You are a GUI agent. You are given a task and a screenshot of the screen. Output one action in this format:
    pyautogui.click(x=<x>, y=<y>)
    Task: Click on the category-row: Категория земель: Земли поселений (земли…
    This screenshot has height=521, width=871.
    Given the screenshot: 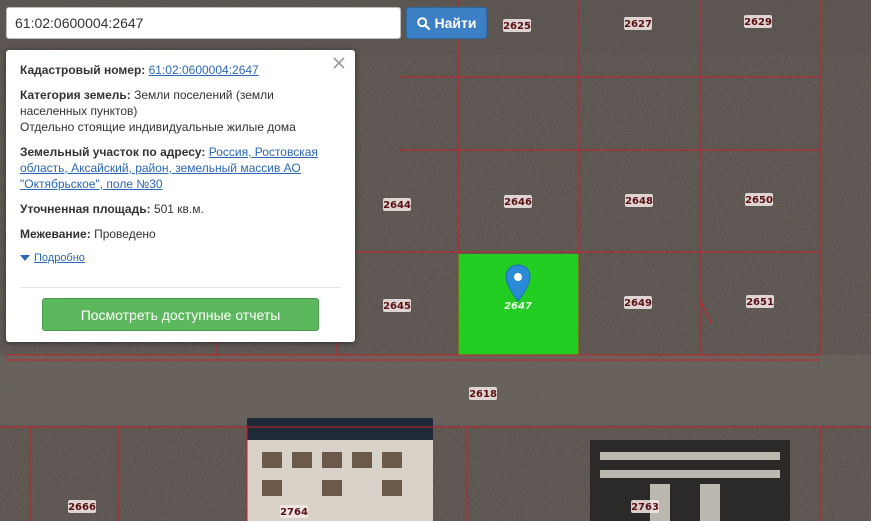 What is the action you would take?
    pyautogui.click(x=180, y=111)
    